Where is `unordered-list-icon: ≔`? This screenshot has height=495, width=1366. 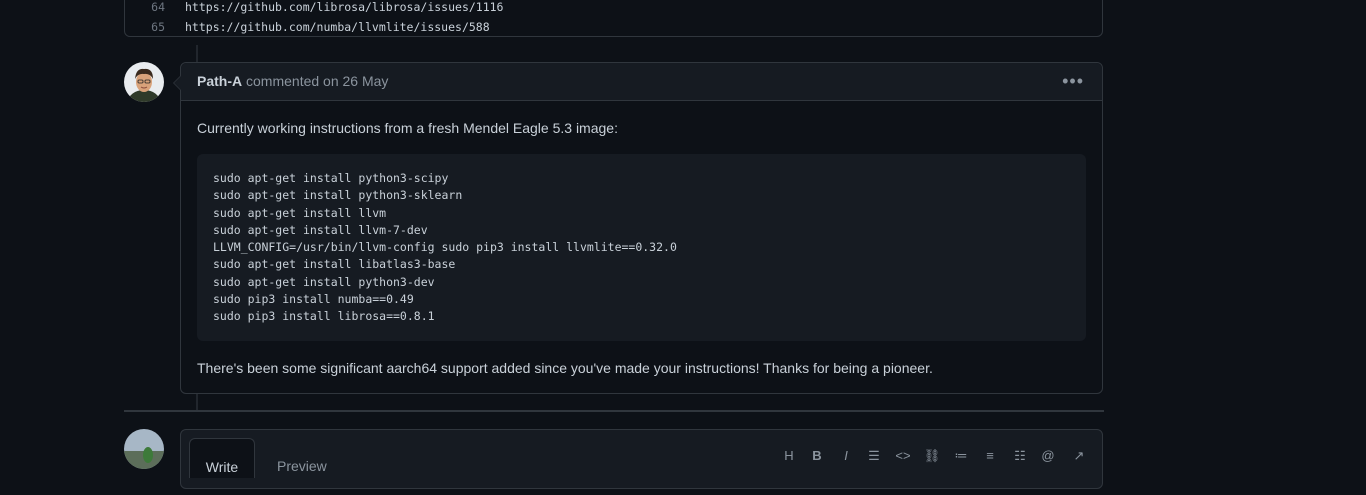 unordered-list-icon: ≔ is located at coordinates (961, 456).